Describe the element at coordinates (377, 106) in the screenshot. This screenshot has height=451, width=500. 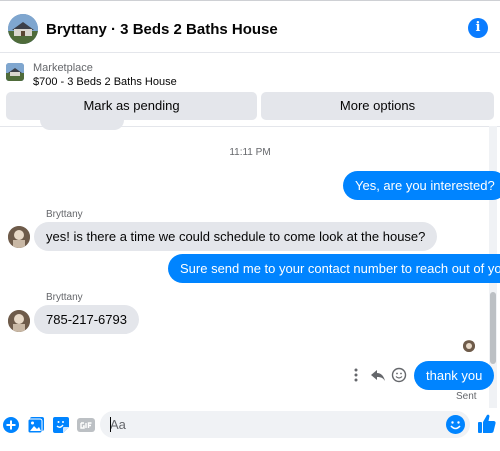
I see `more-options-button: More options` at that location.